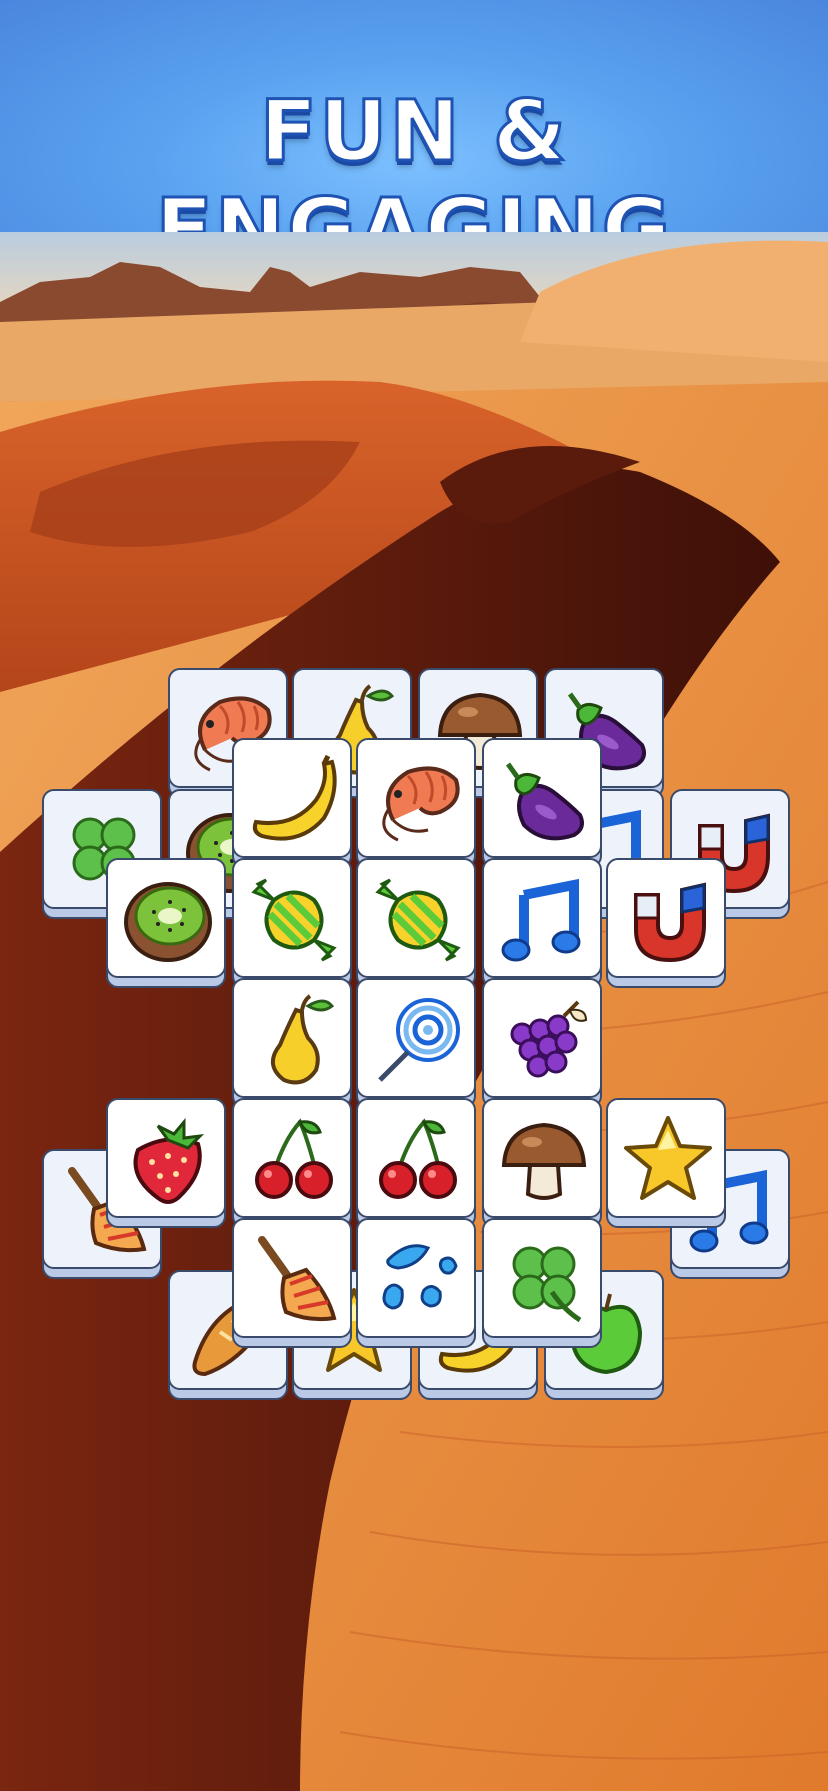 The image size is (828, 1791). I want to click on tile-water-drops, so click(416, 1283).